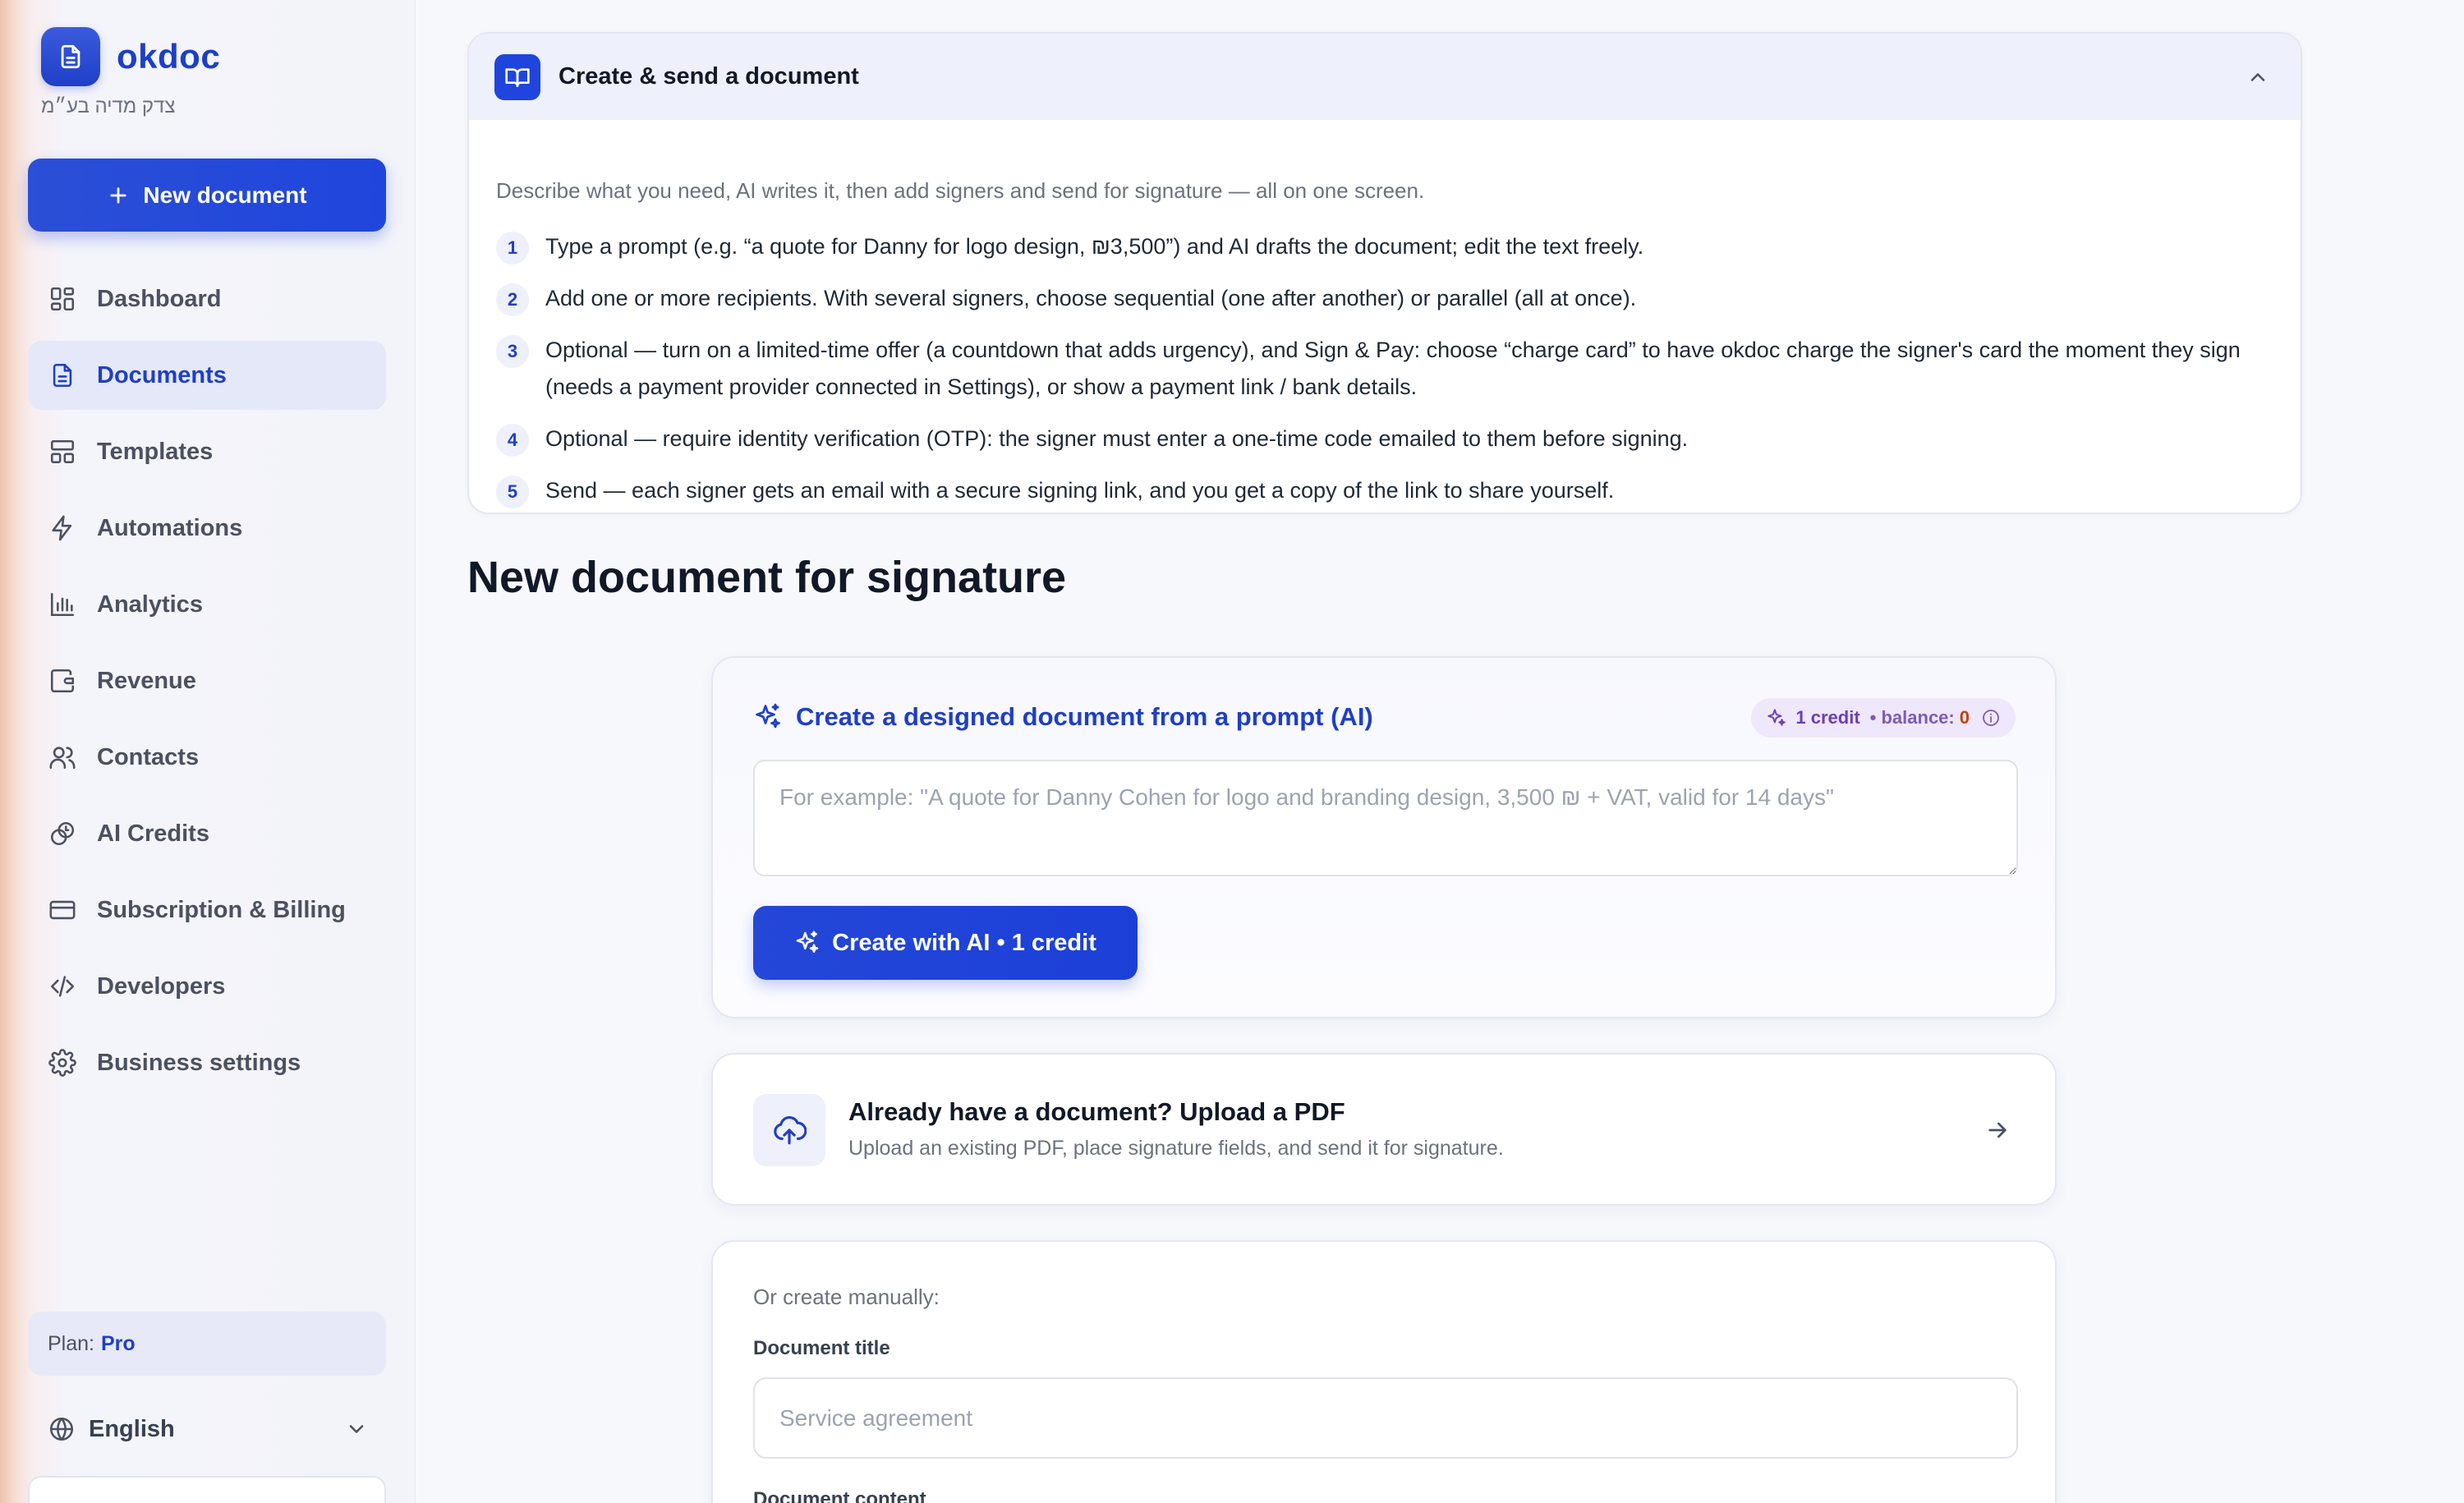 The height and width of the screenshot is (1503, 2464). What do you see at coordinates (221, 909) in the screenshot?
I see `sidebar-item-label: Subscription & Billing` at bounding box center [221, 909].